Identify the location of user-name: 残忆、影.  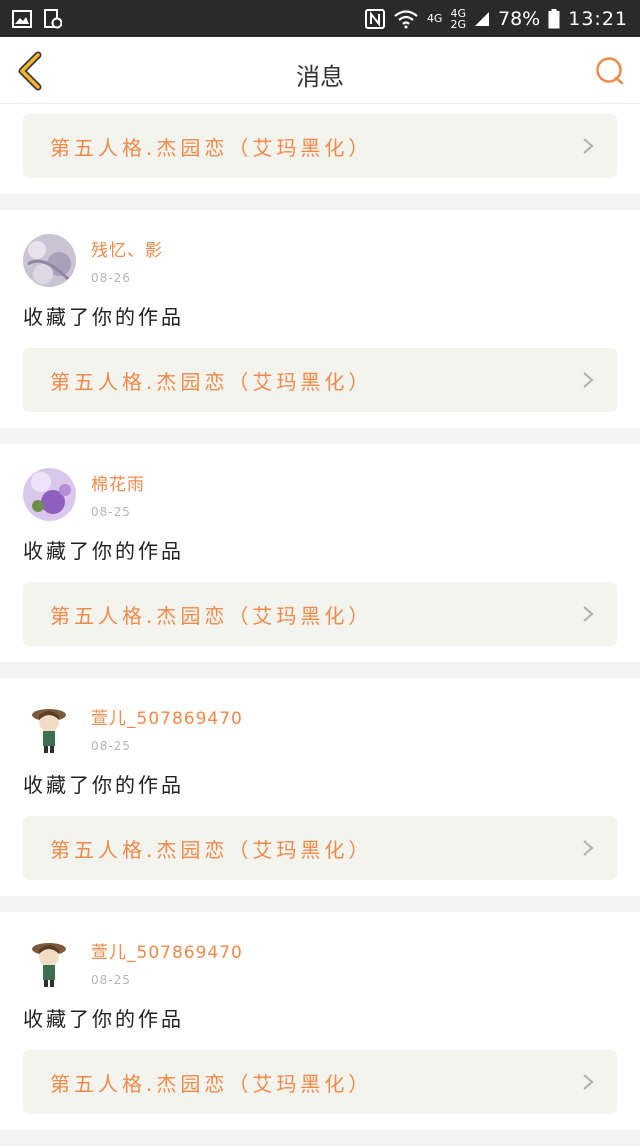
(127, 248).